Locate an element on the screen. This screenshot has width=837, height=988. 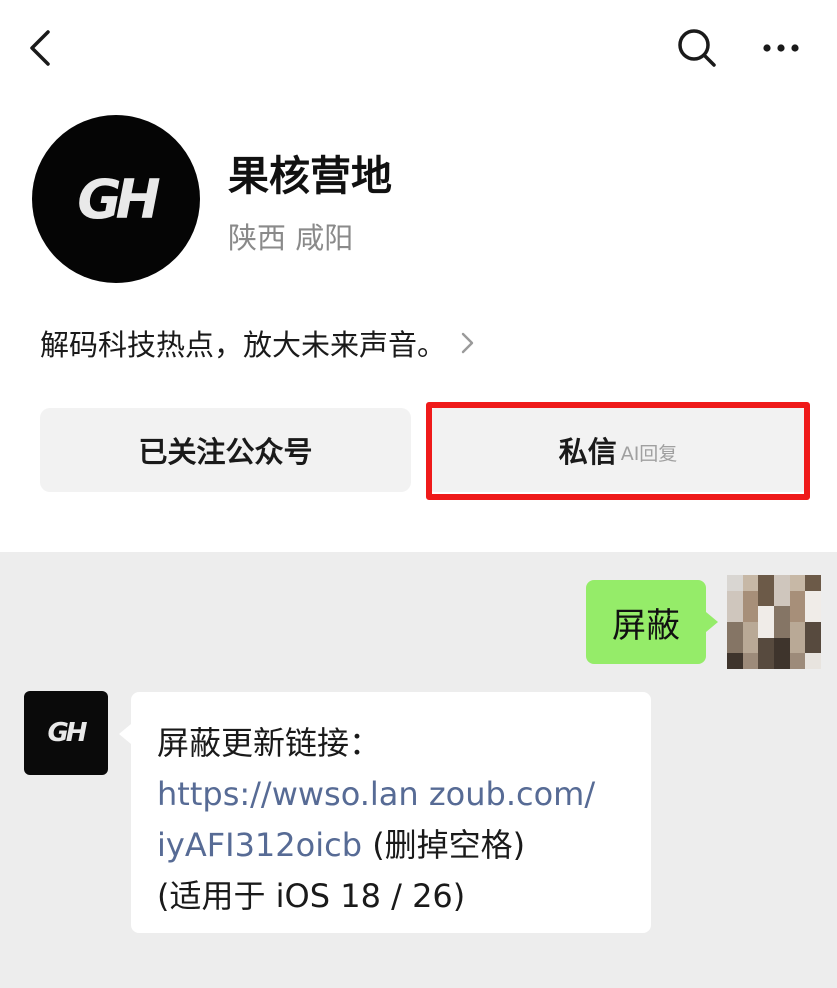
account-description: 解码科技热点，放大未来声音。 is located at coordinates (243, 345).